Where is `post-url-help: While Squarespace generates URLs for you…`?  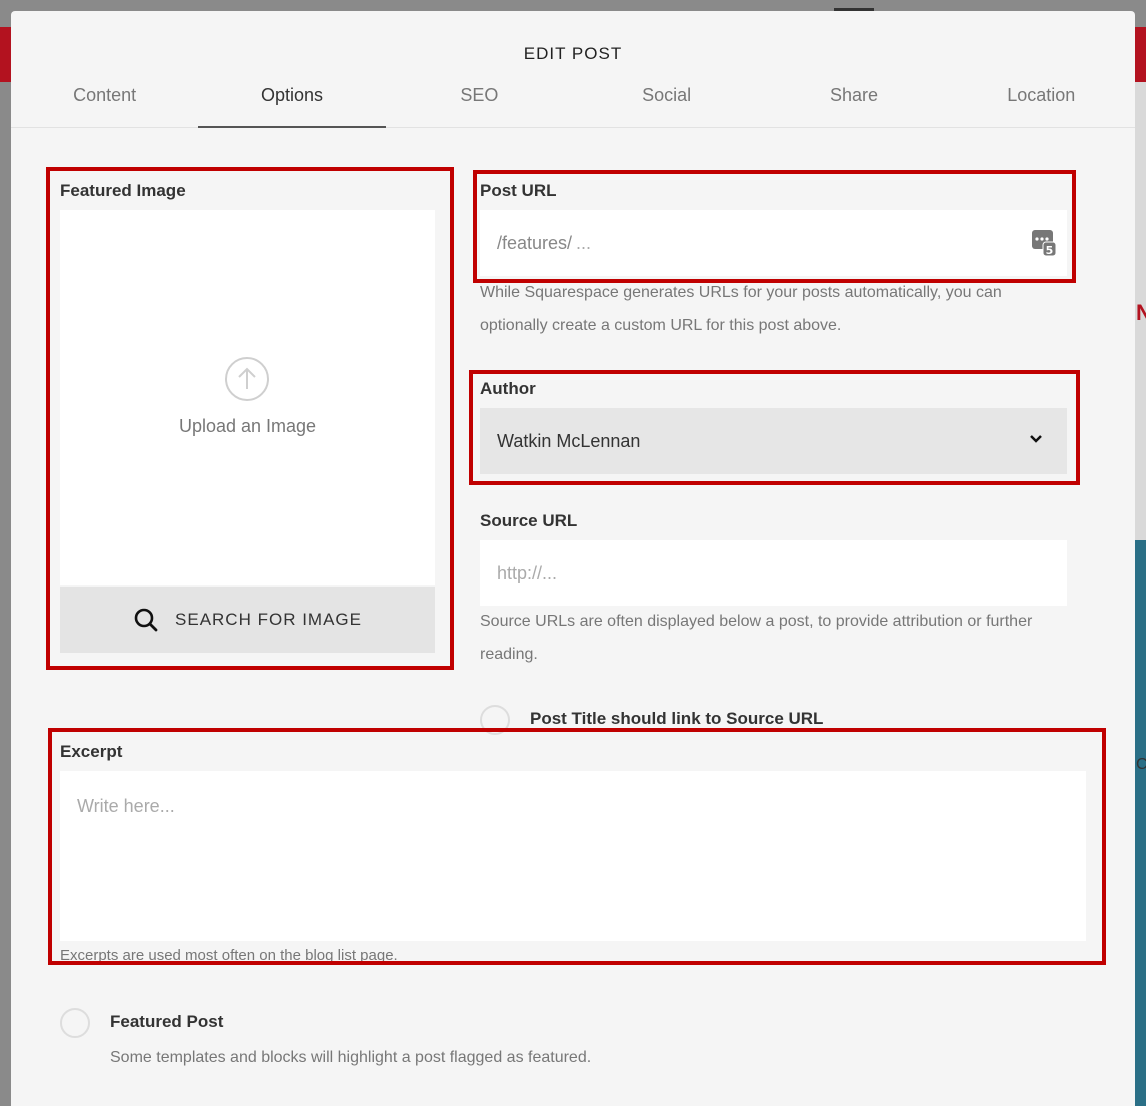
post-url-help: While Squarespace generates URLs for you… is located at coordinates (741, 309).